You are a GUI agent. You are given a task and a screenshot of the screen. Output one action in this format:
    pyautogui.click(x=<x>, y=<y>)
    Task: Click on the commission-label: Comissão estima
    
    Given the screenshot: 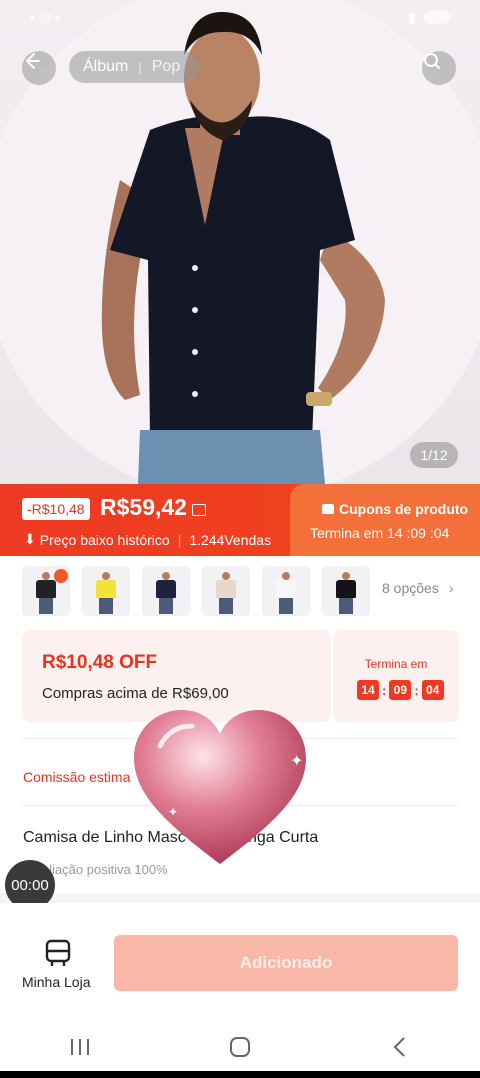 What is the action you would take?
    pyautogui.click(x=76, y=777)
    